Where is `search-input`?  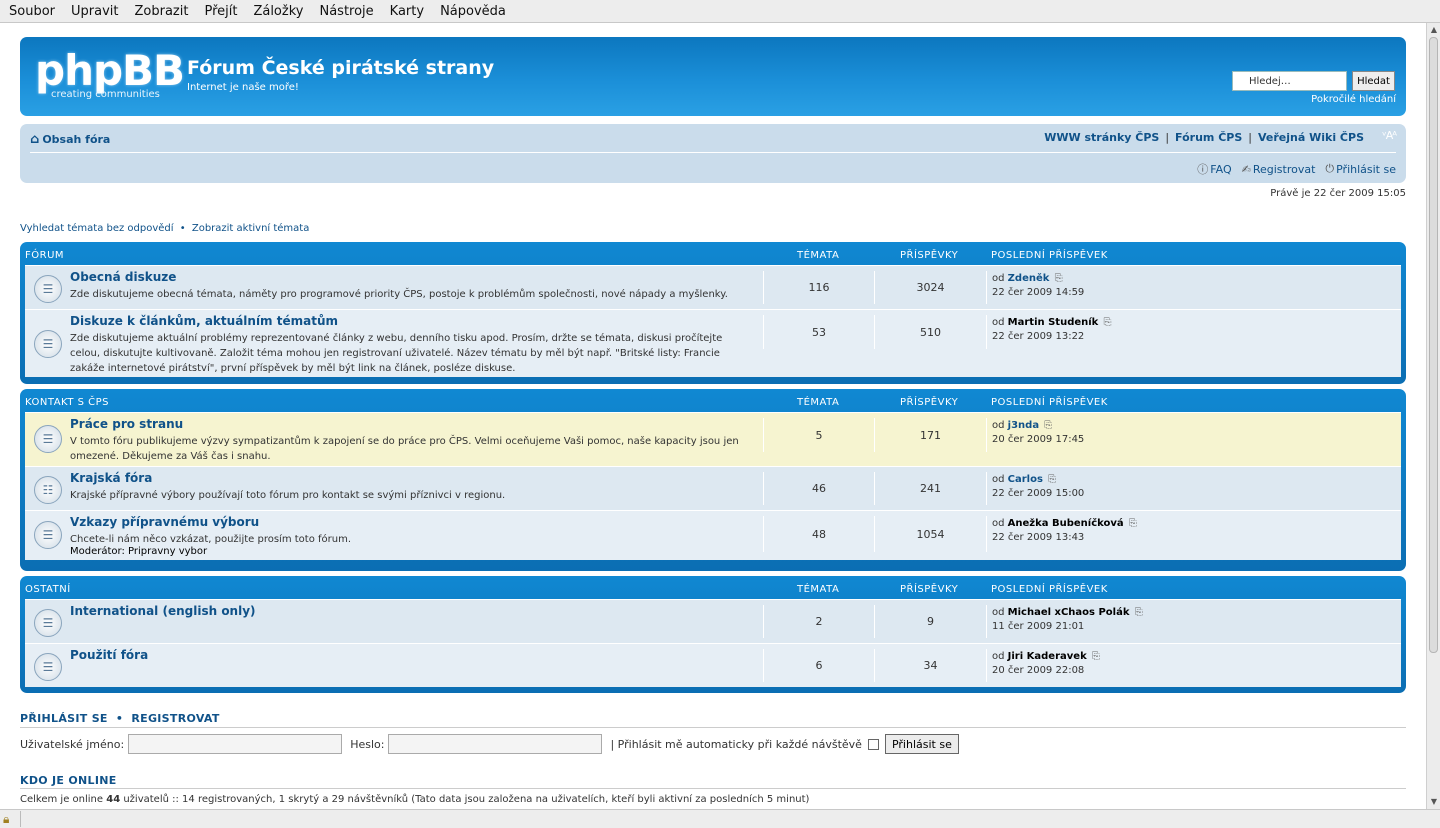
search-input is located at coordinates (1289, 81).